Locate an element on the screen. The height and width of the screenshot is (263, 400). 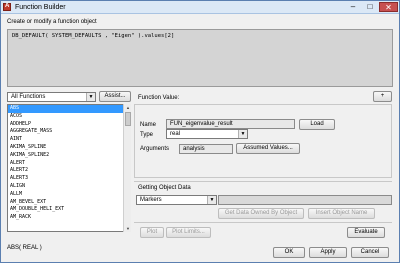
scroll-thumb is located at coordinates (128, 119).